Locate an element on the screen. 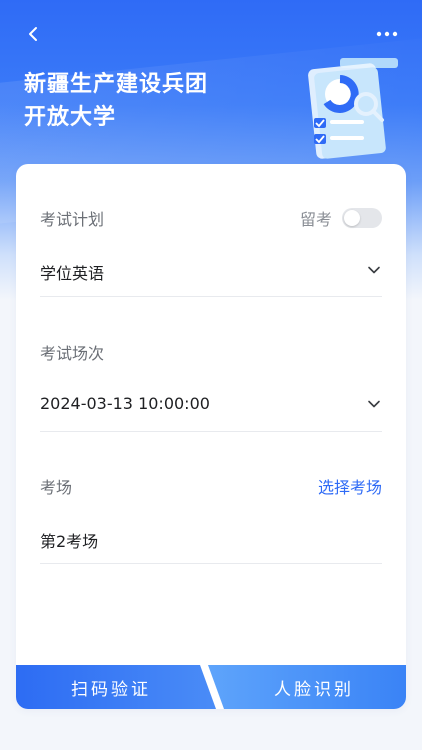  scan-verify-button: 扫码验证 is located at coordinates (116, 687).